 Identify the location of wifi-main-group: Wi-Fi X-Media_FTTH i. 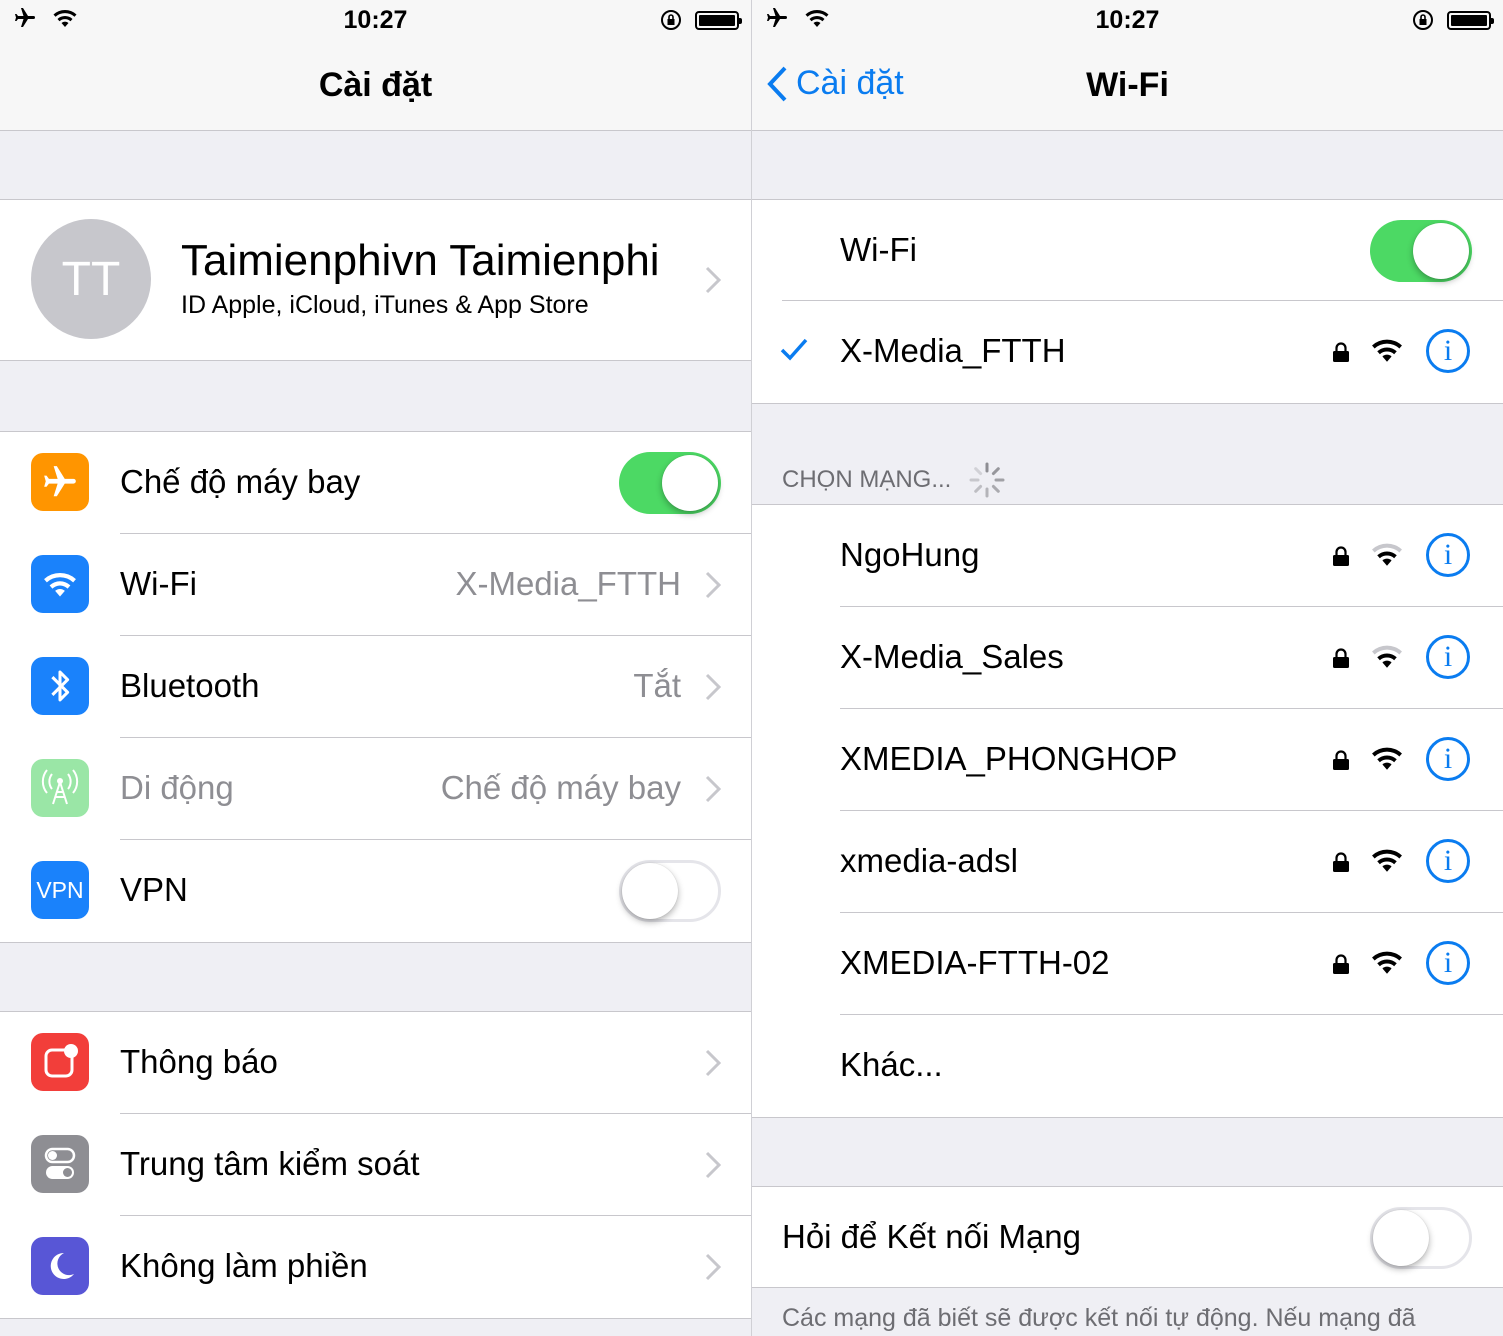
(1127, 301).